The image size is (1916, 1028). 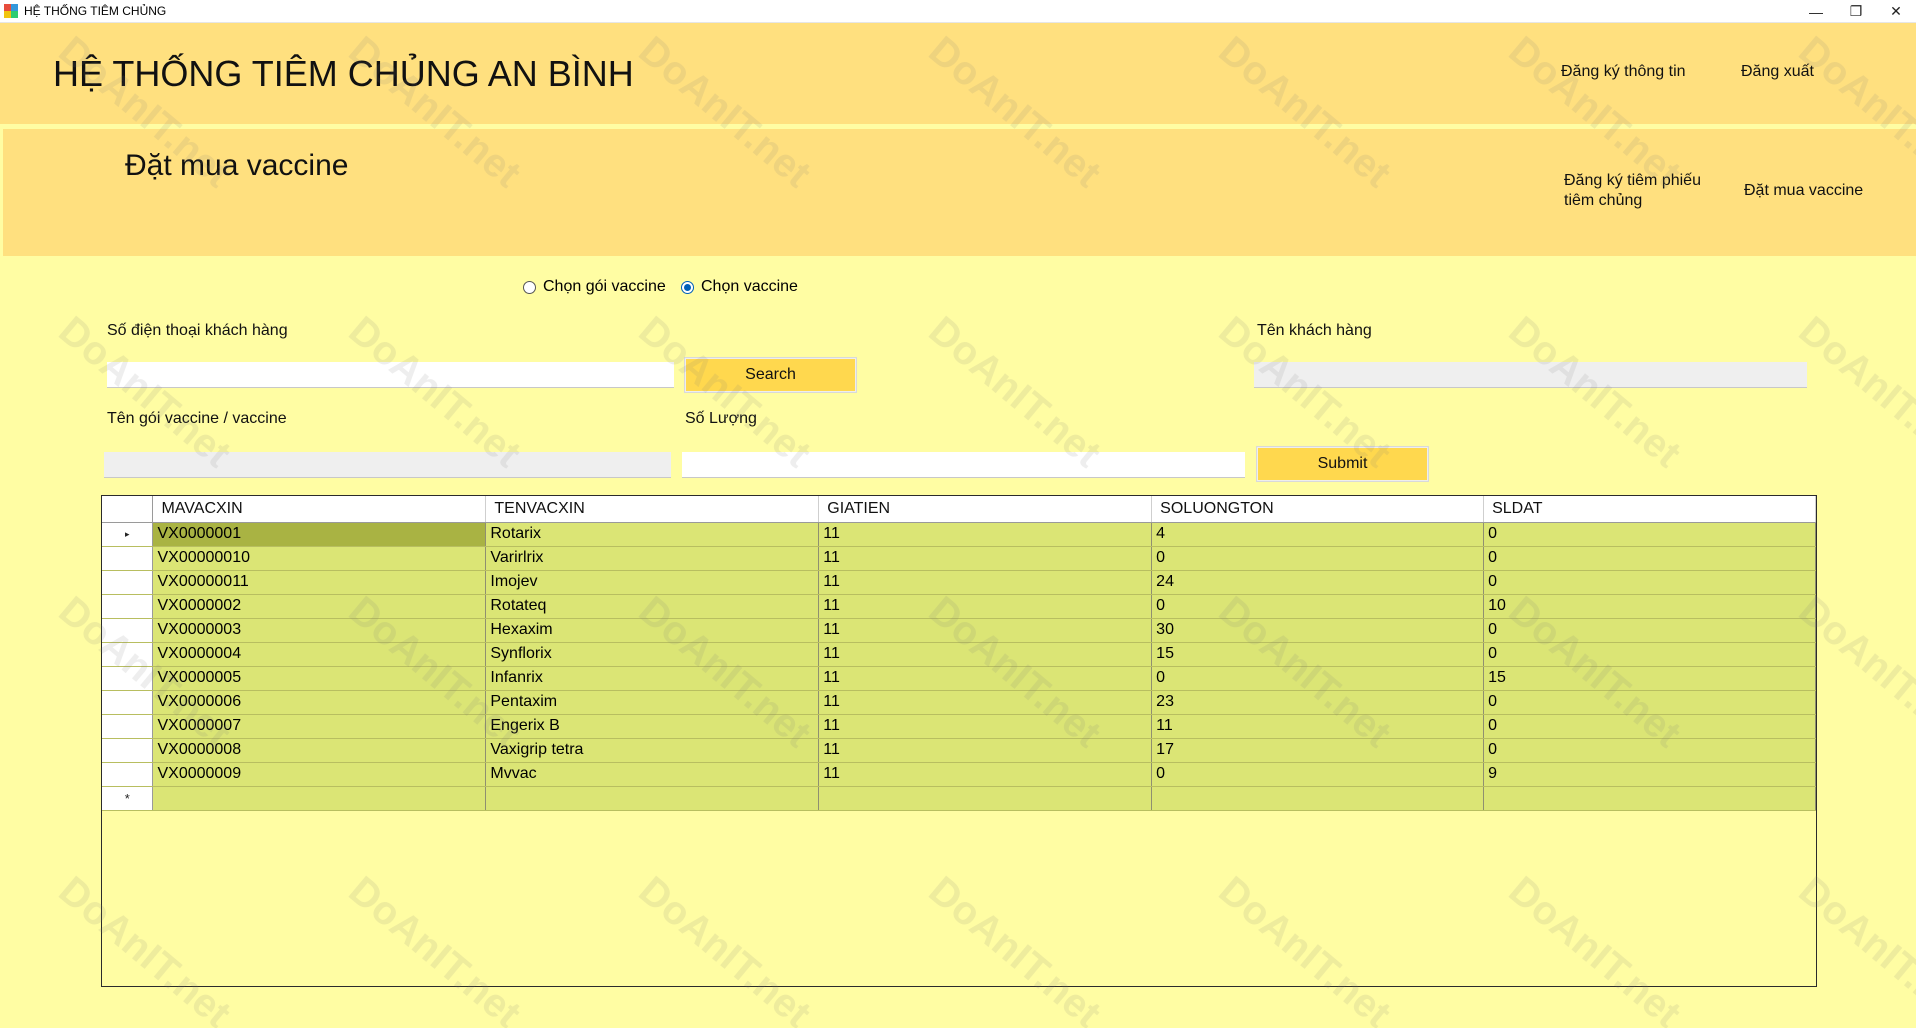 What do you see at coordinates (1632, 191) in the screenshot?
I see `register-vaccination-form-link: Đăng ký tiêm phiếu tiêm chủng` at bounding box center [1632, 191].